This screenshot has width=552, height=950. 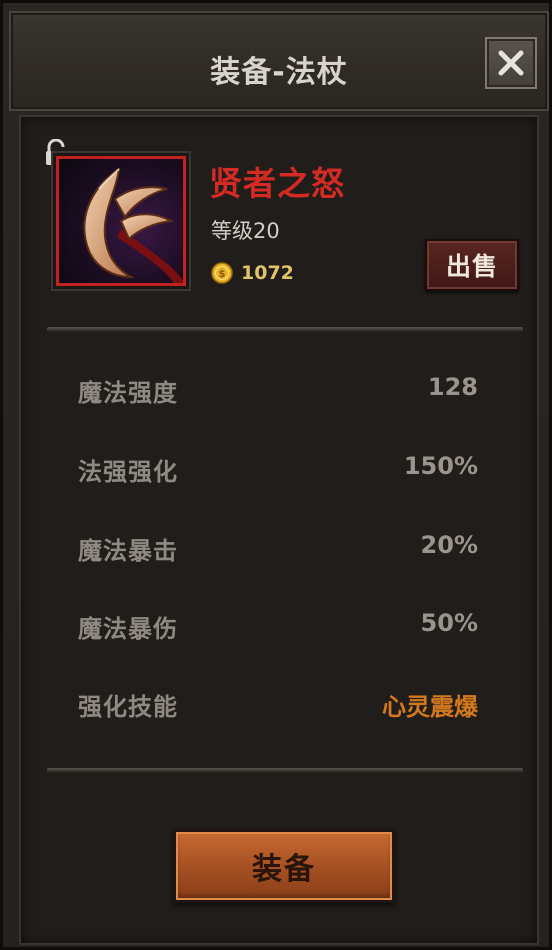 What do you see at coordinates (279, 72) in the screenshot?
I see `dialog-title: 装备-法杖` at bounding box center [279, 72].